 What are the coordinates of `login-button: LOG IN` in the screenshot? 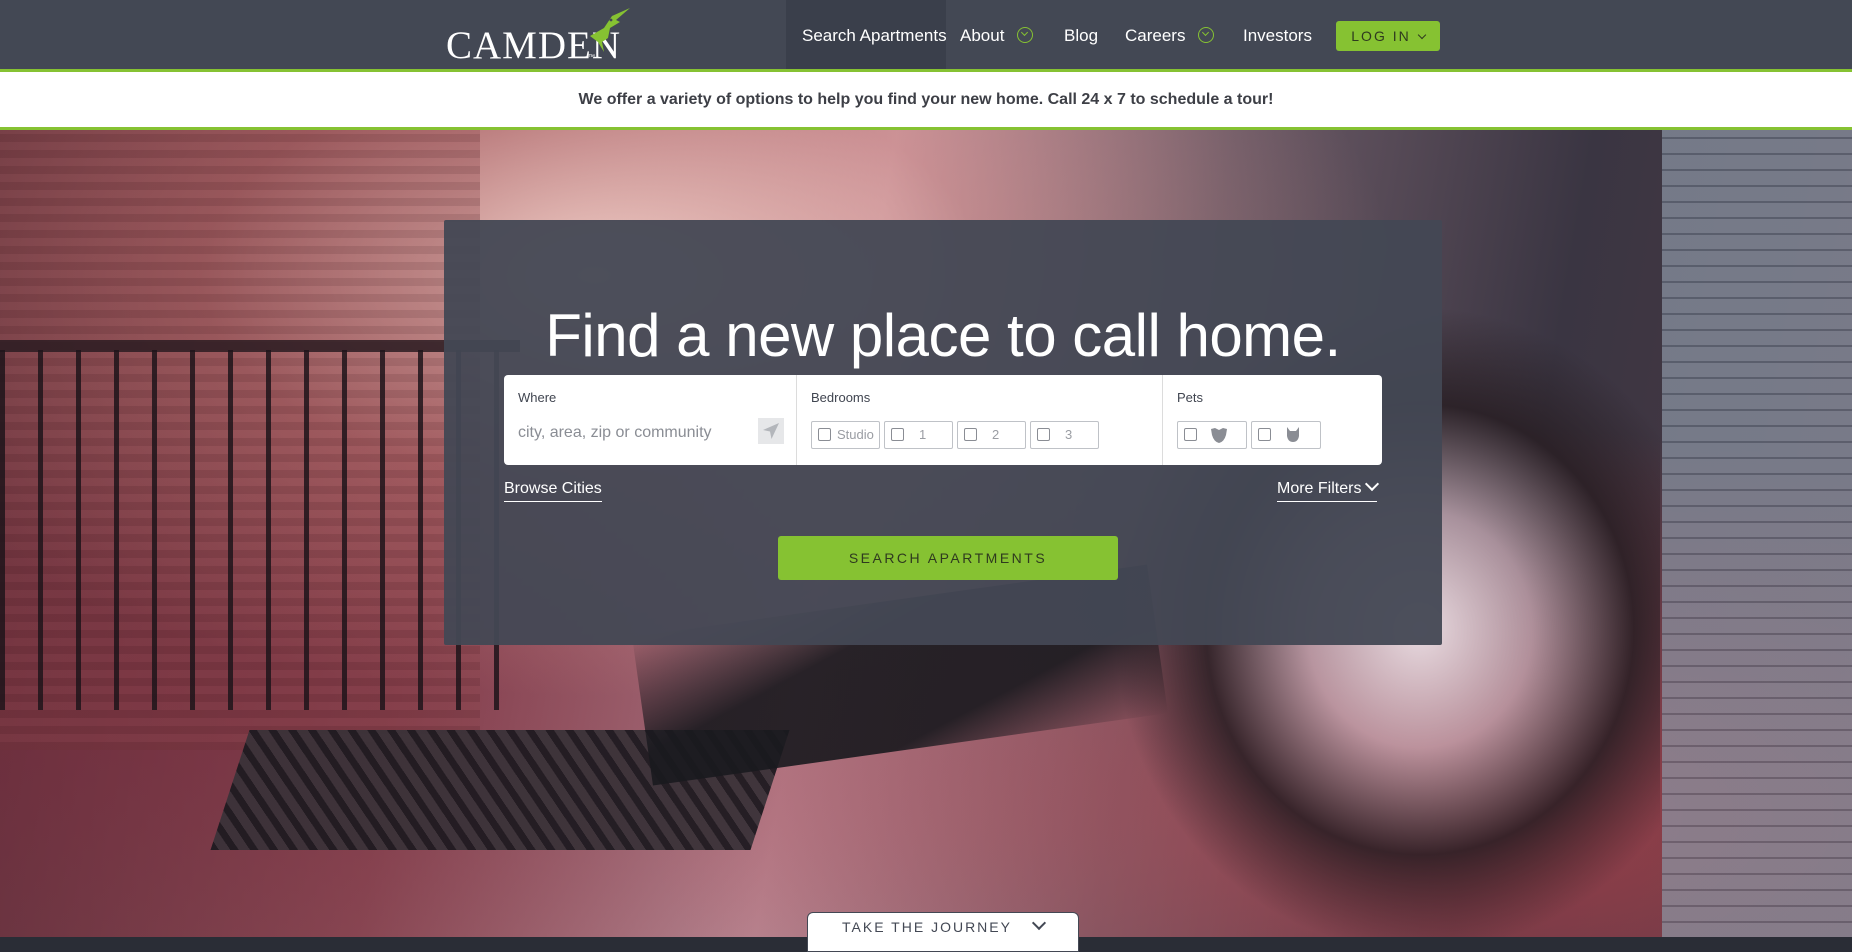 It's located at (1388, 36).